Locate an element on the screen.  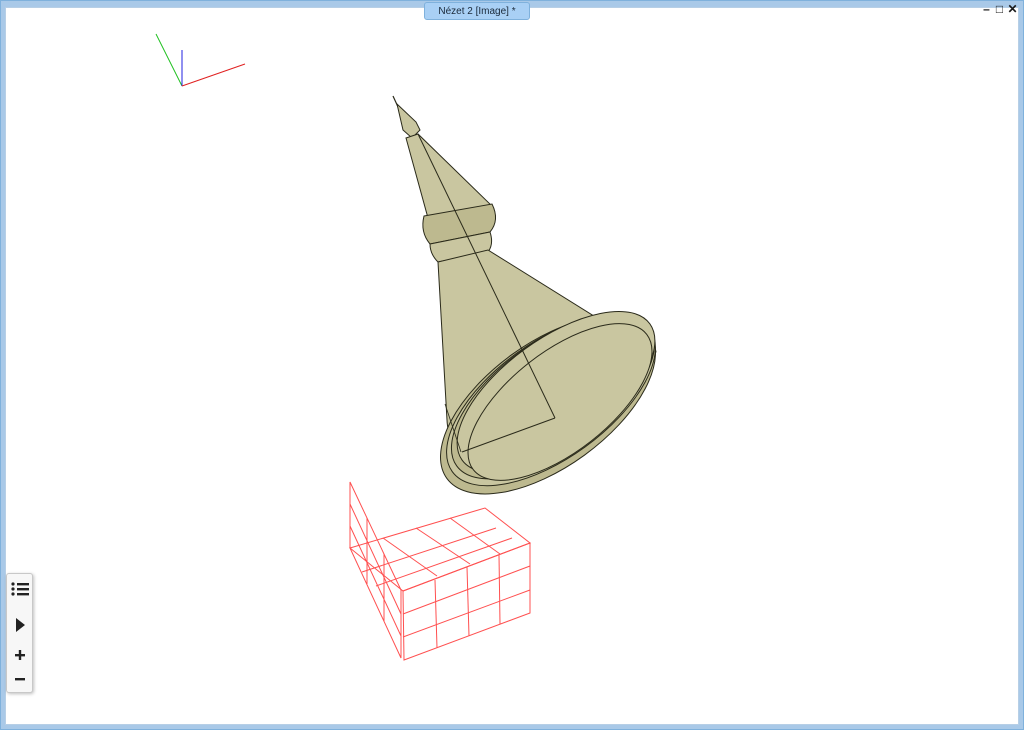
list-menu-button is located at coordinates (19, 589).